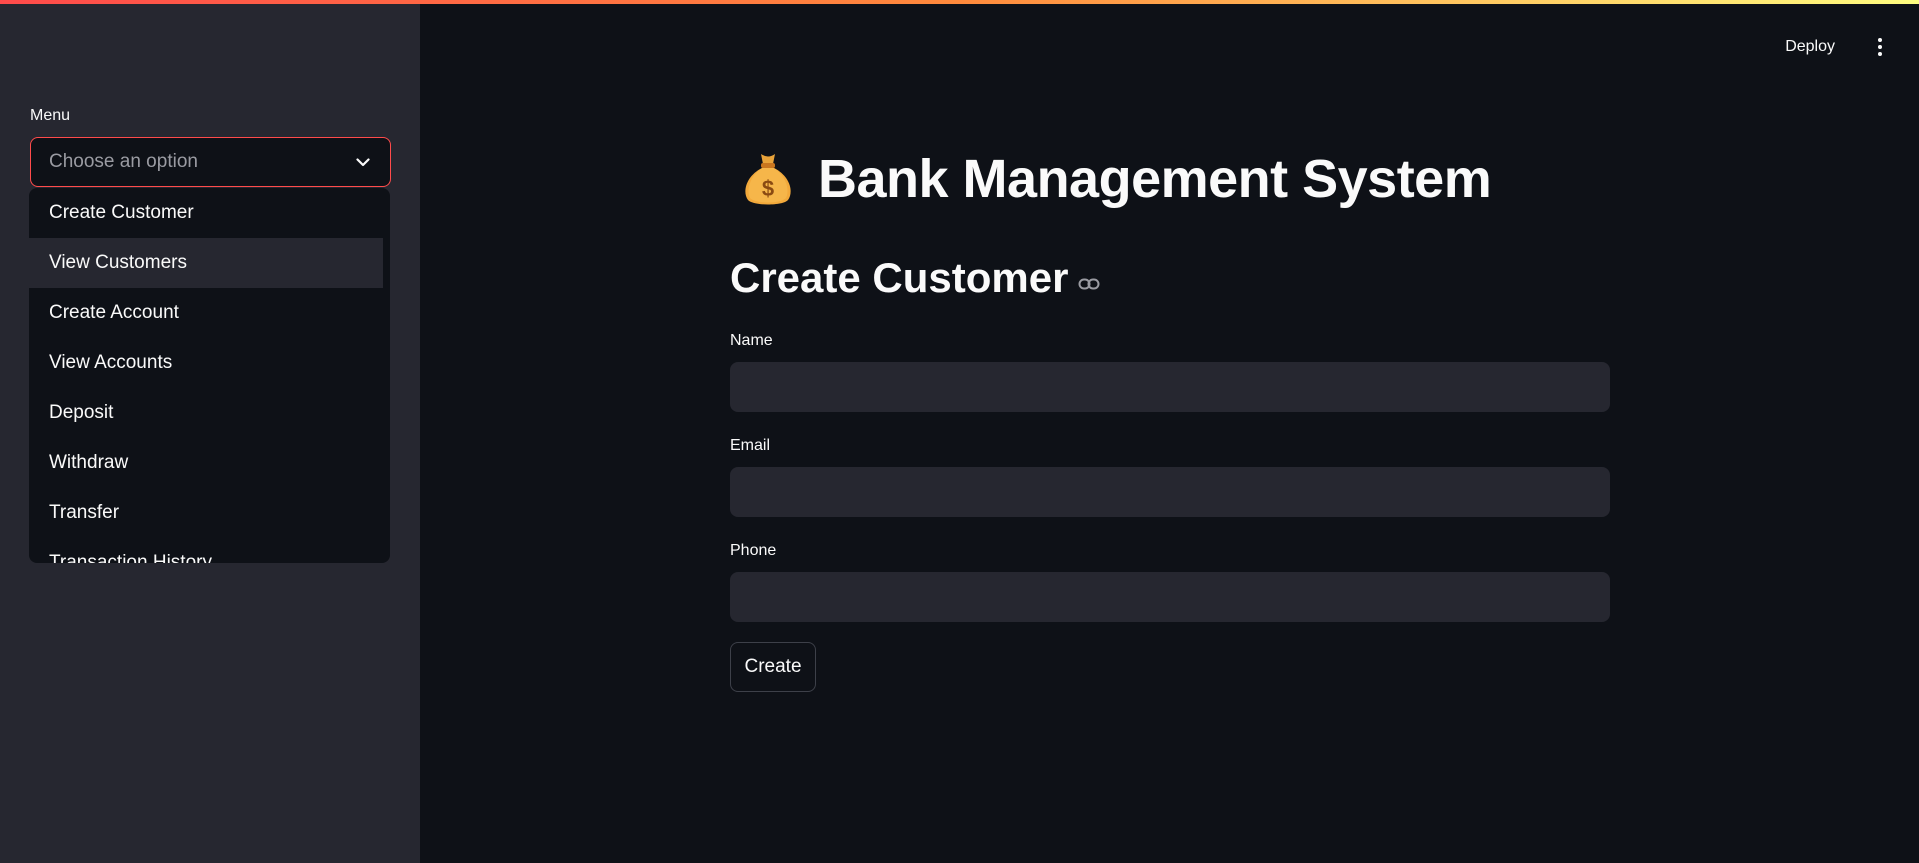 This screenshot has width=1919, height=863. What do you see at coordinates (209, 213) in the screenshot?
I see `option-create-customer: Create Customer` at bounding box center [209, 213].